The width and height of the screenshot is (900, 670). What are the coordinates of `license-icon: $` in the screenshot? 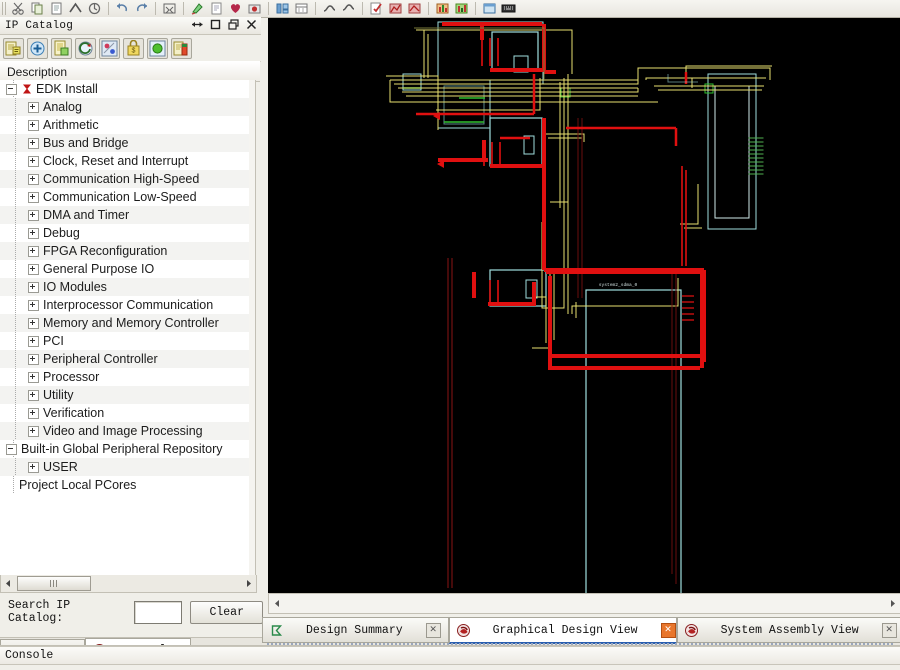 It's located at (133, 48).